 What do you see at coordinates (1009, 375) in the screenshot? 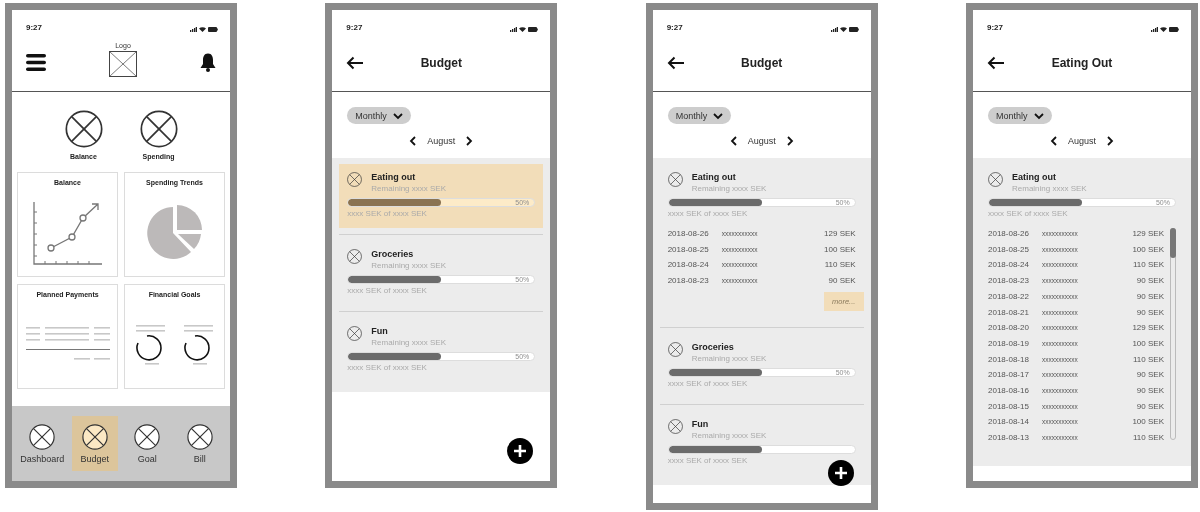
I see `transaction-date: 2018-08-17` at bounding box center [1009, 375].